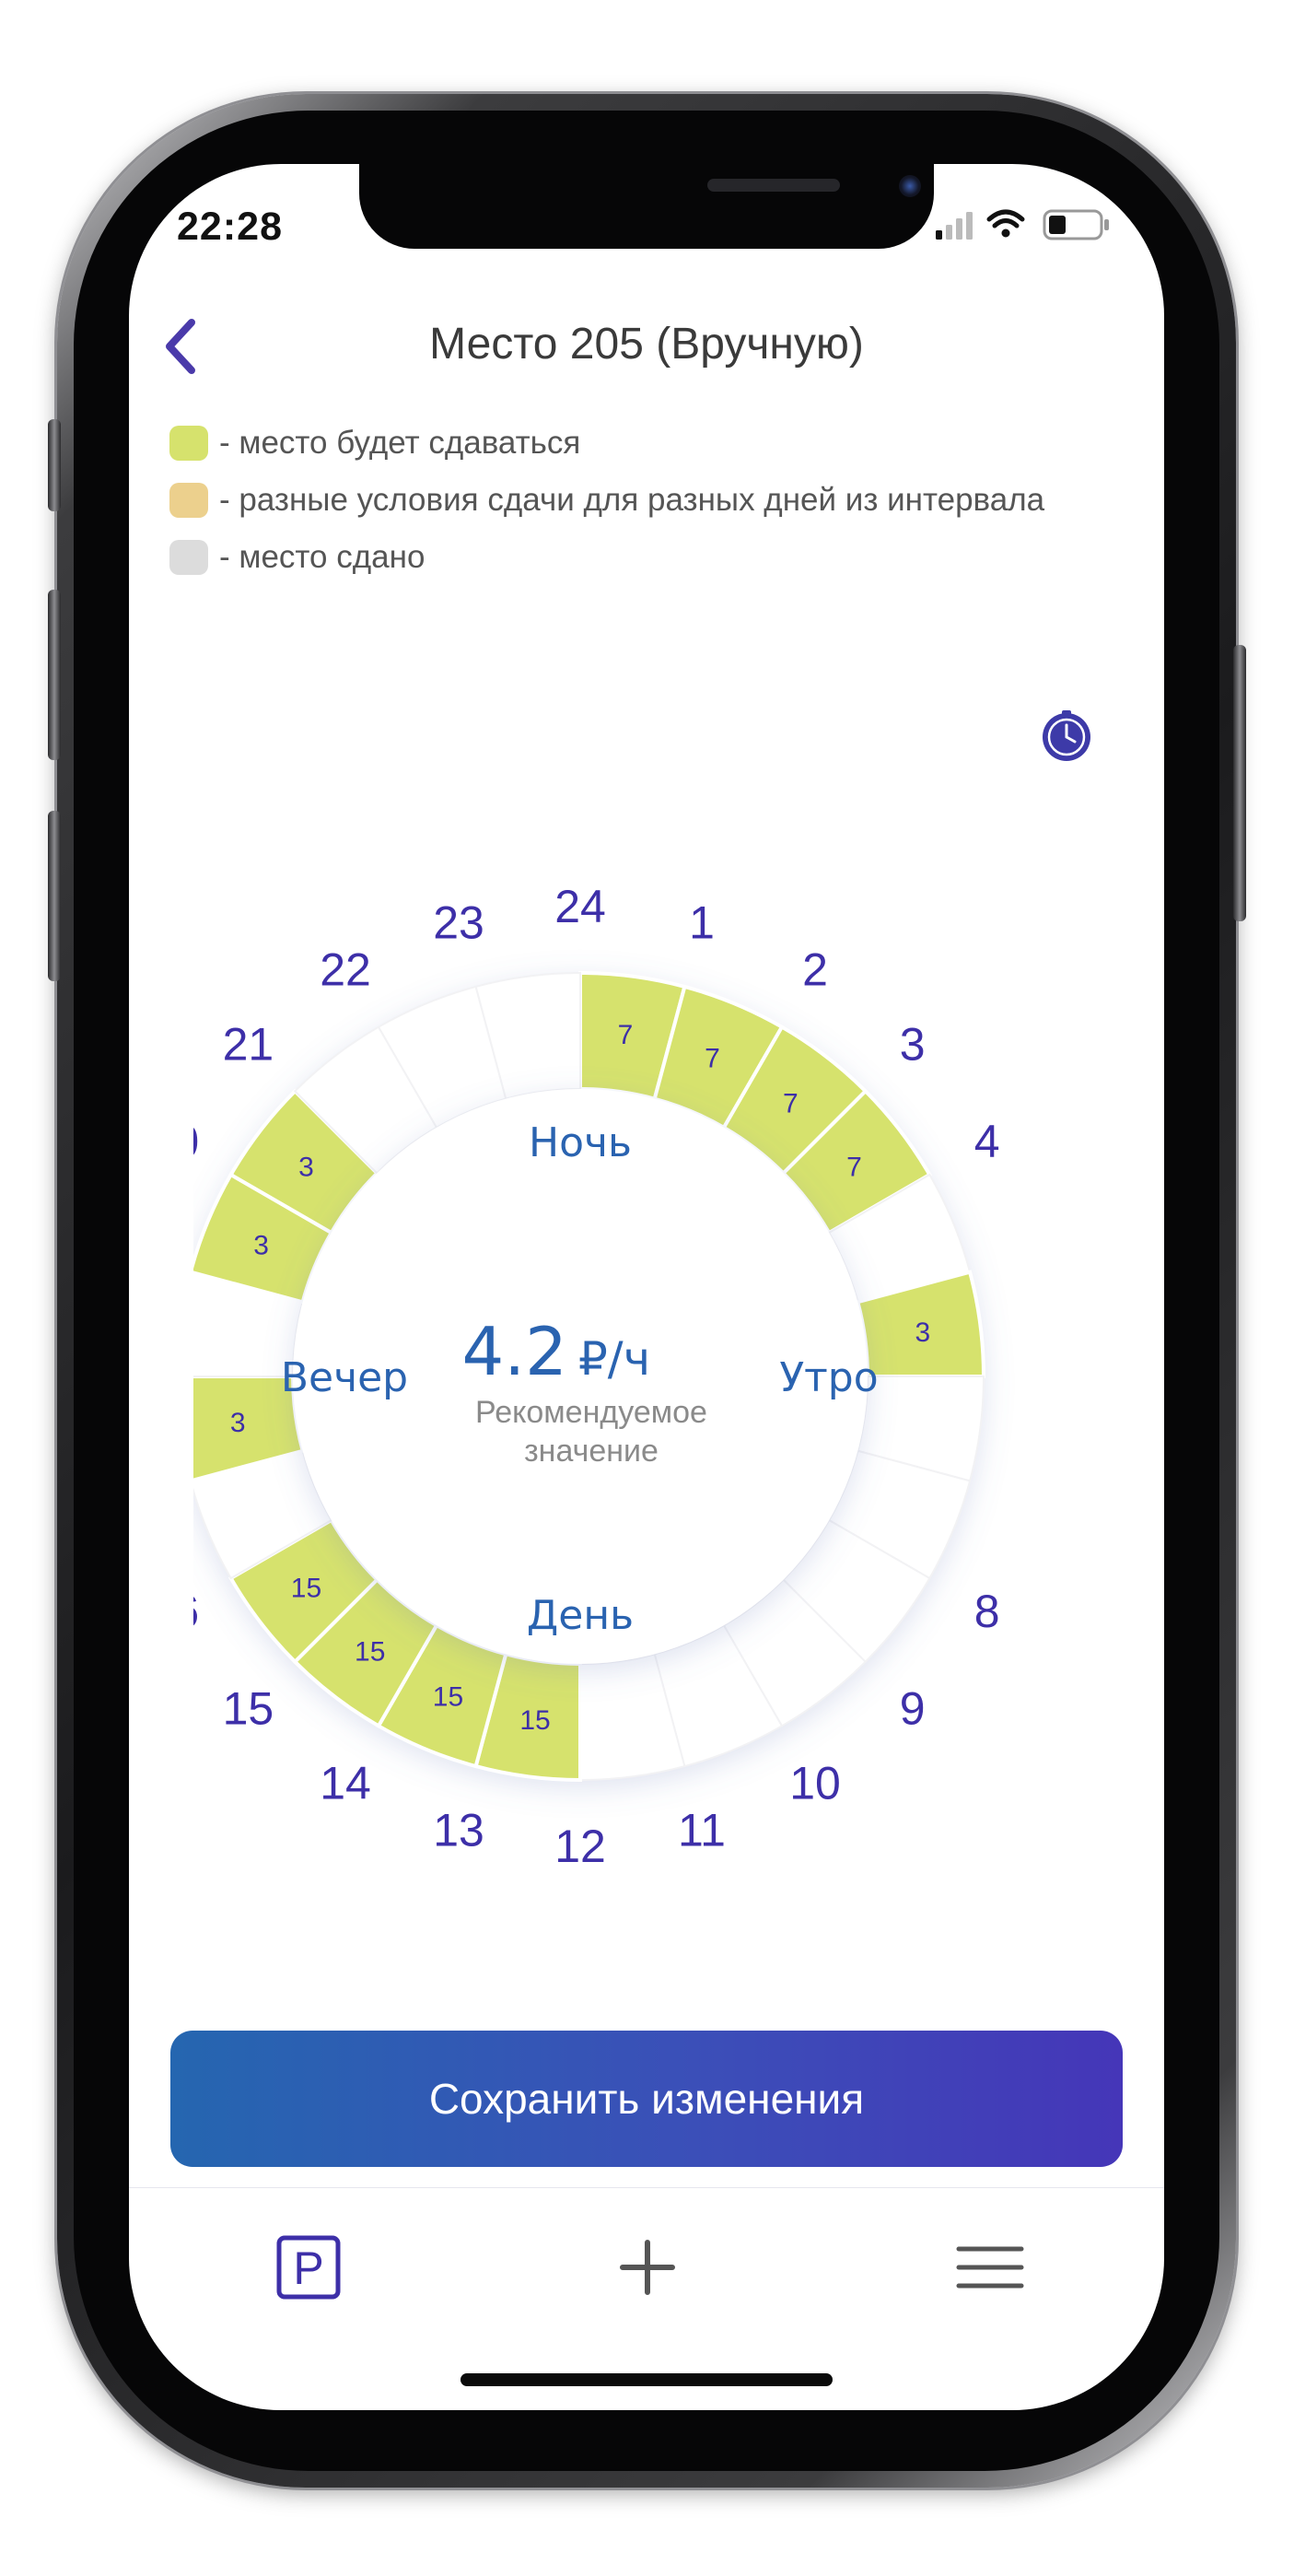  What do you see at coordinates (248, 1044) in the screenshot?
I see `hour-tick-label: 21` at bounding box center [248, 1044].